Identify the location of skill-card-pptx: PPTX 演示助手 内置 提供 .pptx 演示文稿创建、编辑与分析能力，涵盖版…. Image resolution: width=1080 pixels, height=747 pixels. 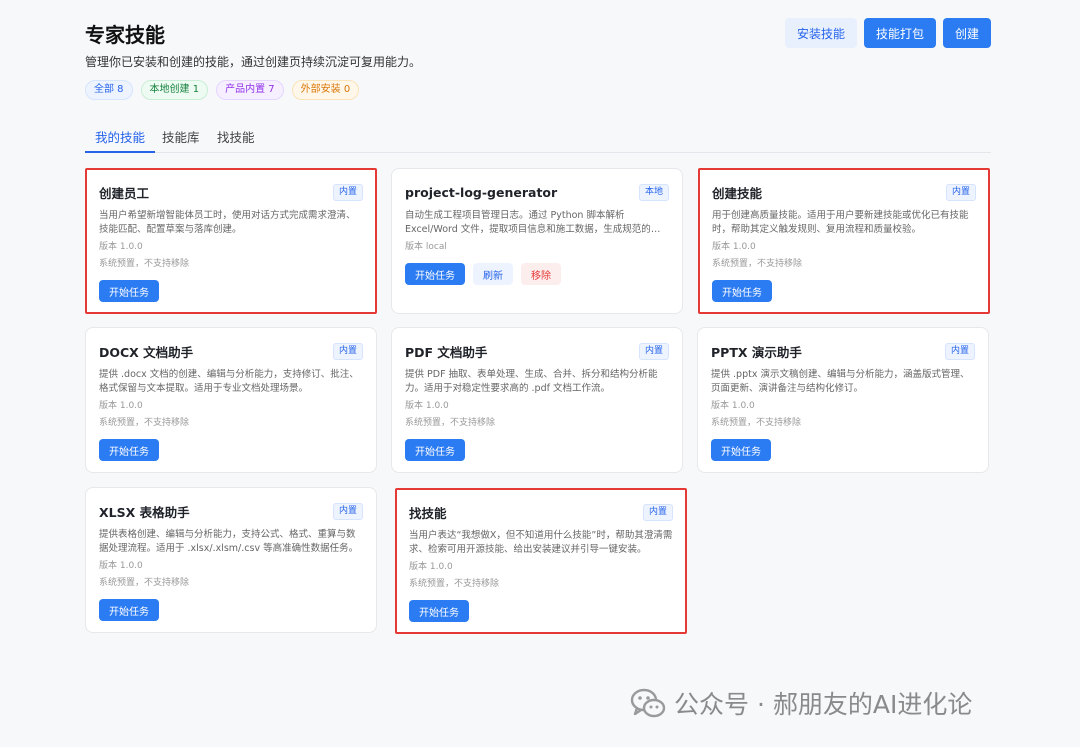
(843, 400).